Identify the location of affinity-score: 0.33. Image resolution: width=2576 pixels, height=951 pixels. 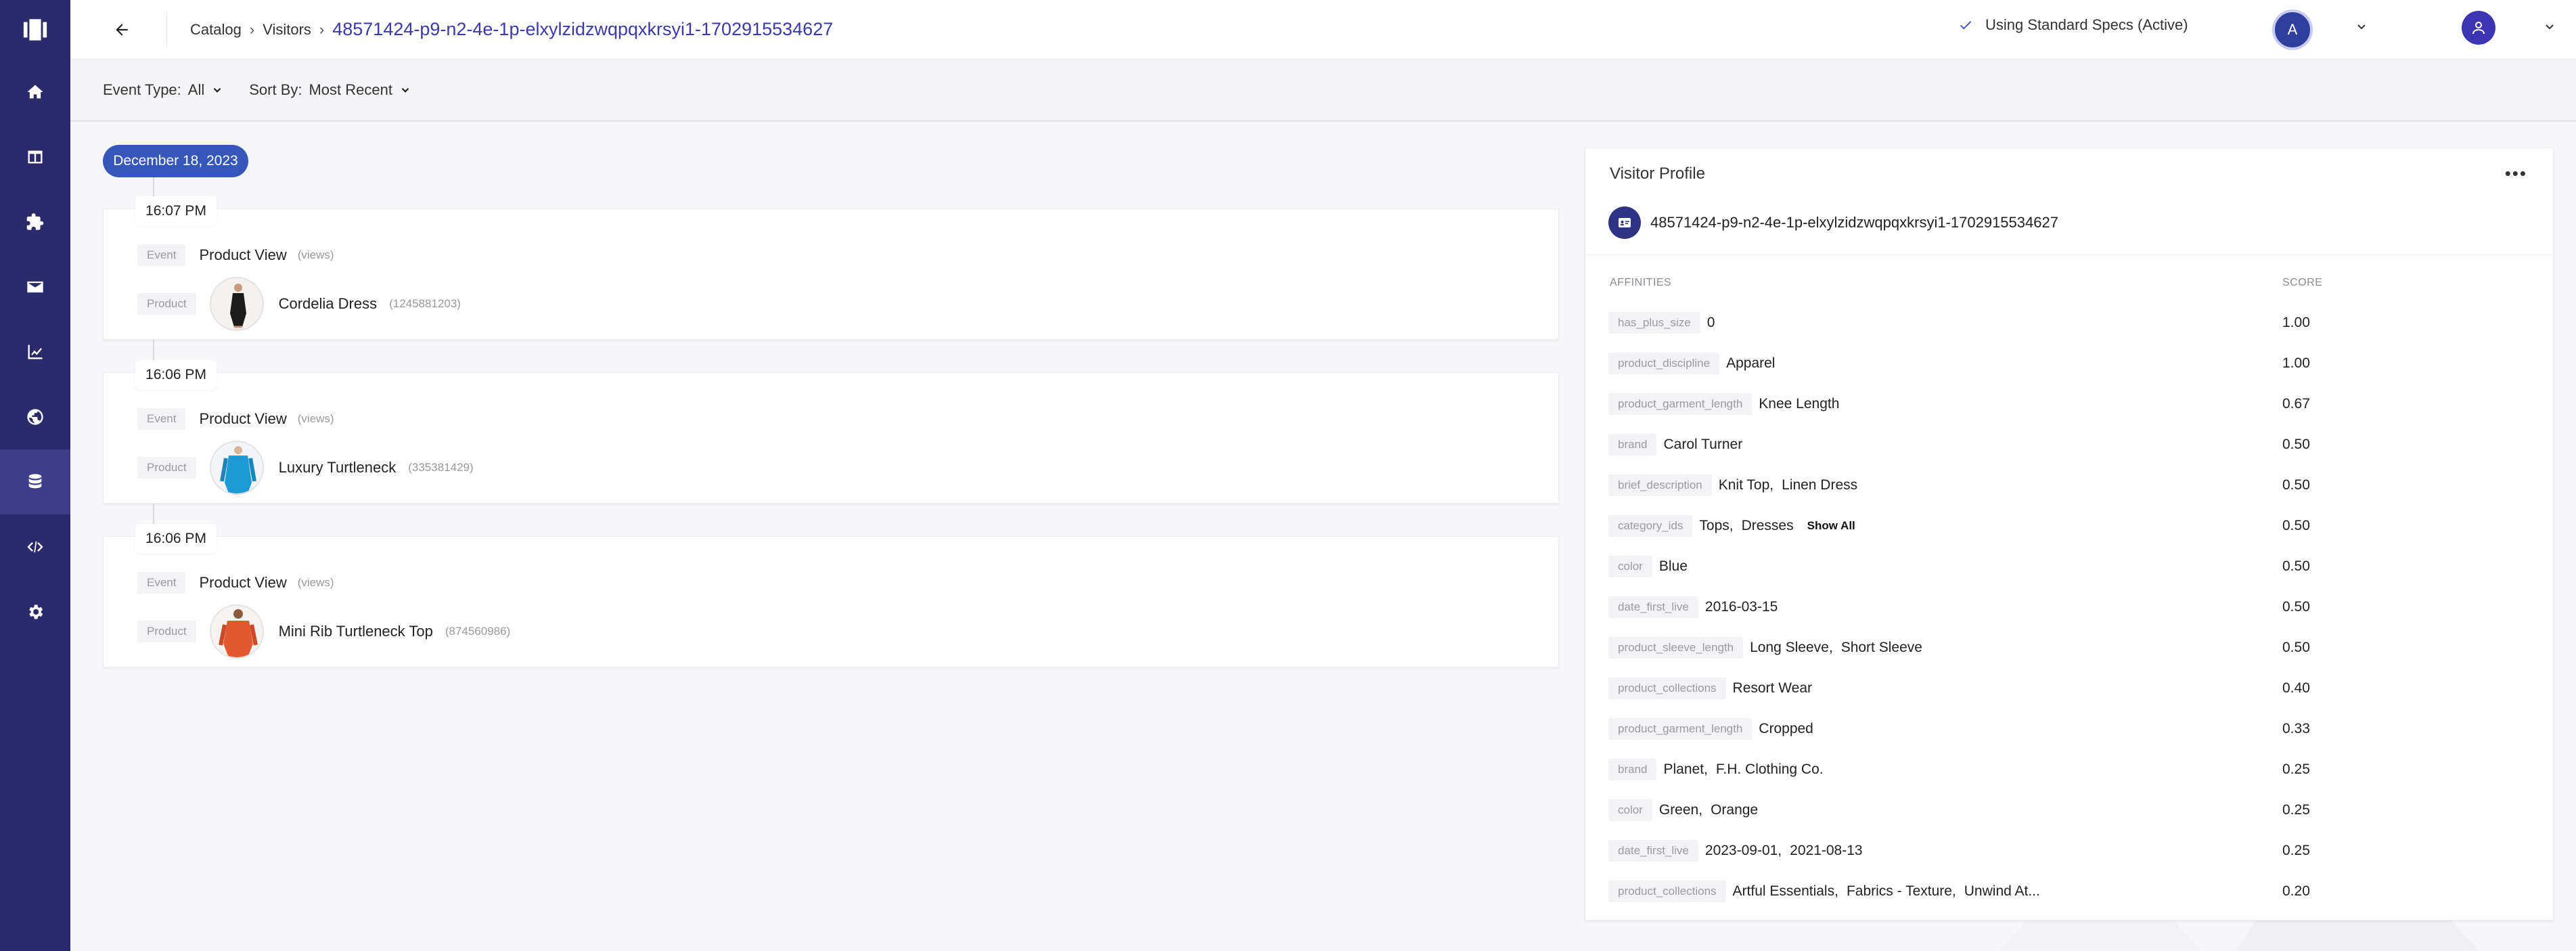
(2296, 728).